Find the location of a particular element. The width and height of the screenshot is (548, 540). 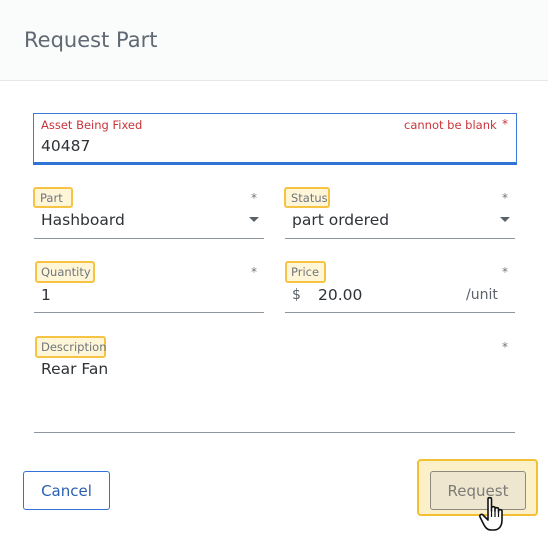

part-required-mark: * is located at coordinates (254, 198).